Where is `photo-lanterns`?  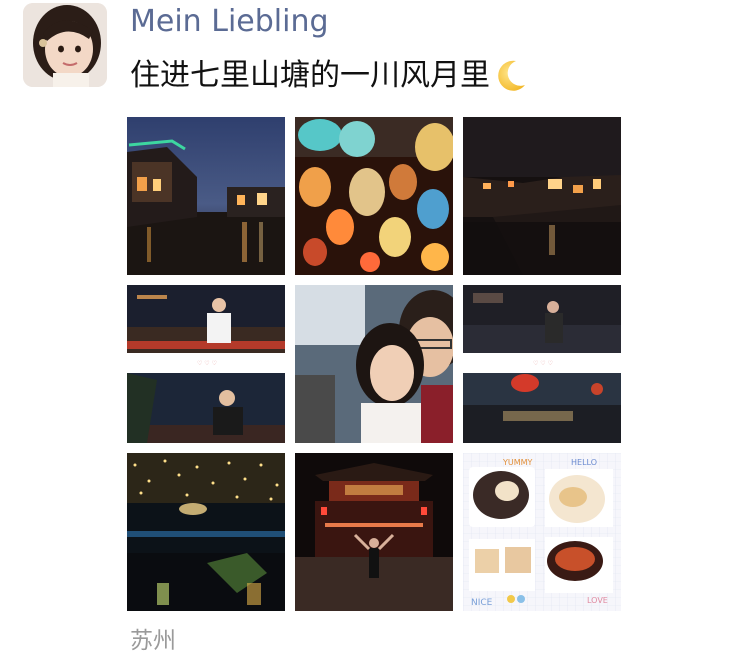
photo-lanterns is located at coordinates (374, 196).